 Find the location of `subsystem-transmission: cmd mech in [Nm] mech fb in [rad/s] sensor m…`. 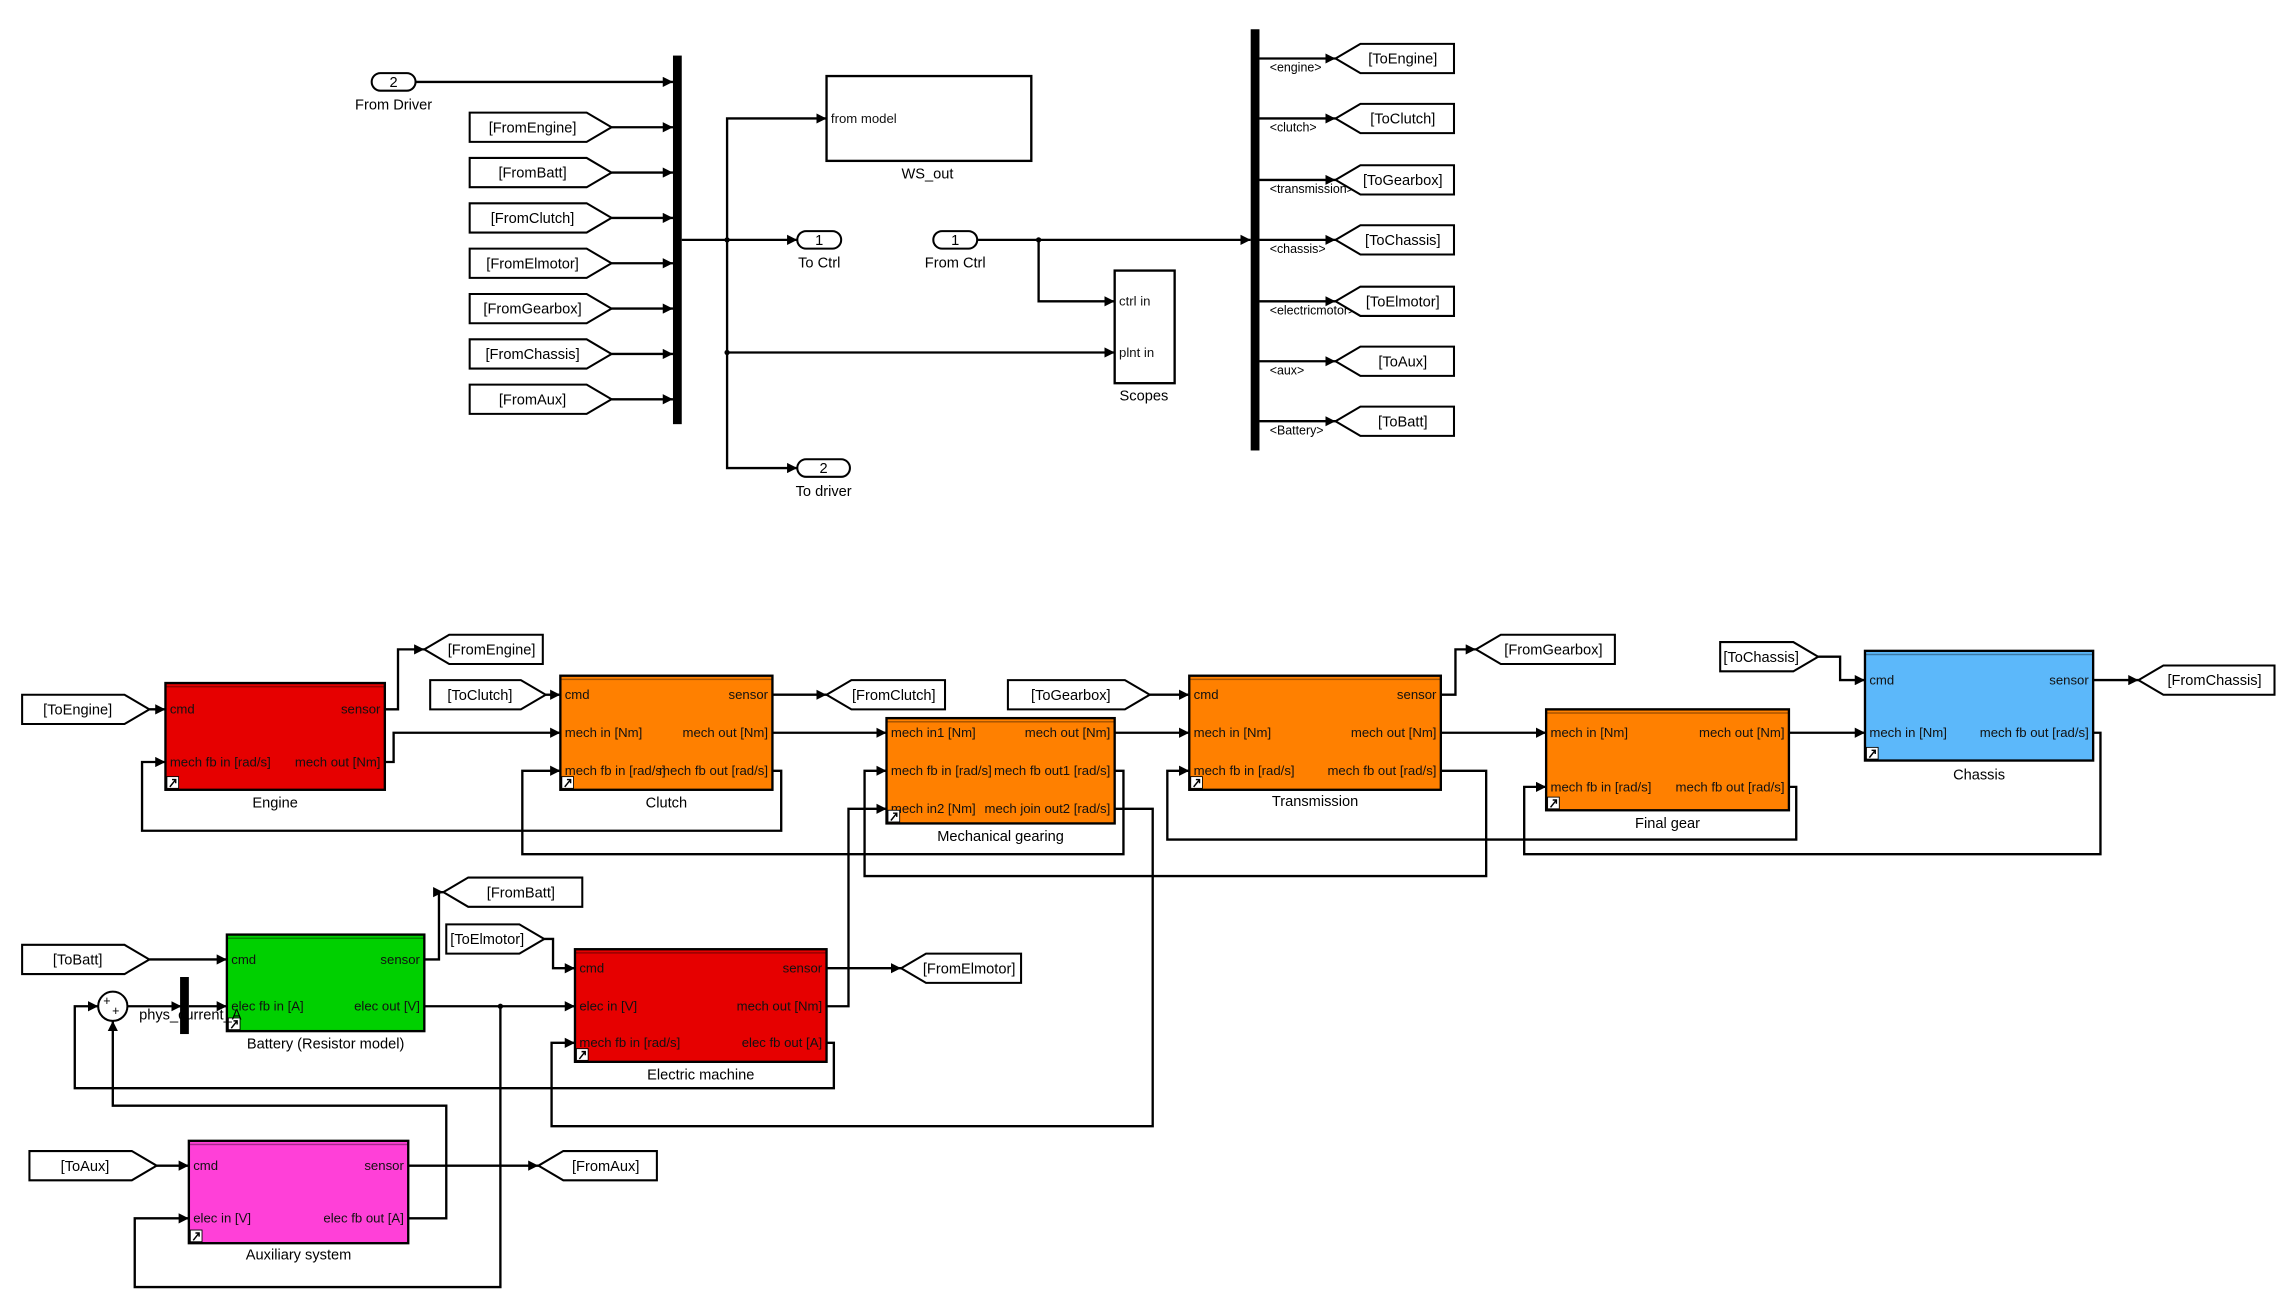

subsystem-transmission: cmd mech in [Nm] mech fb in [rad/s] sensor m… is located at coordinates (1315, 742).